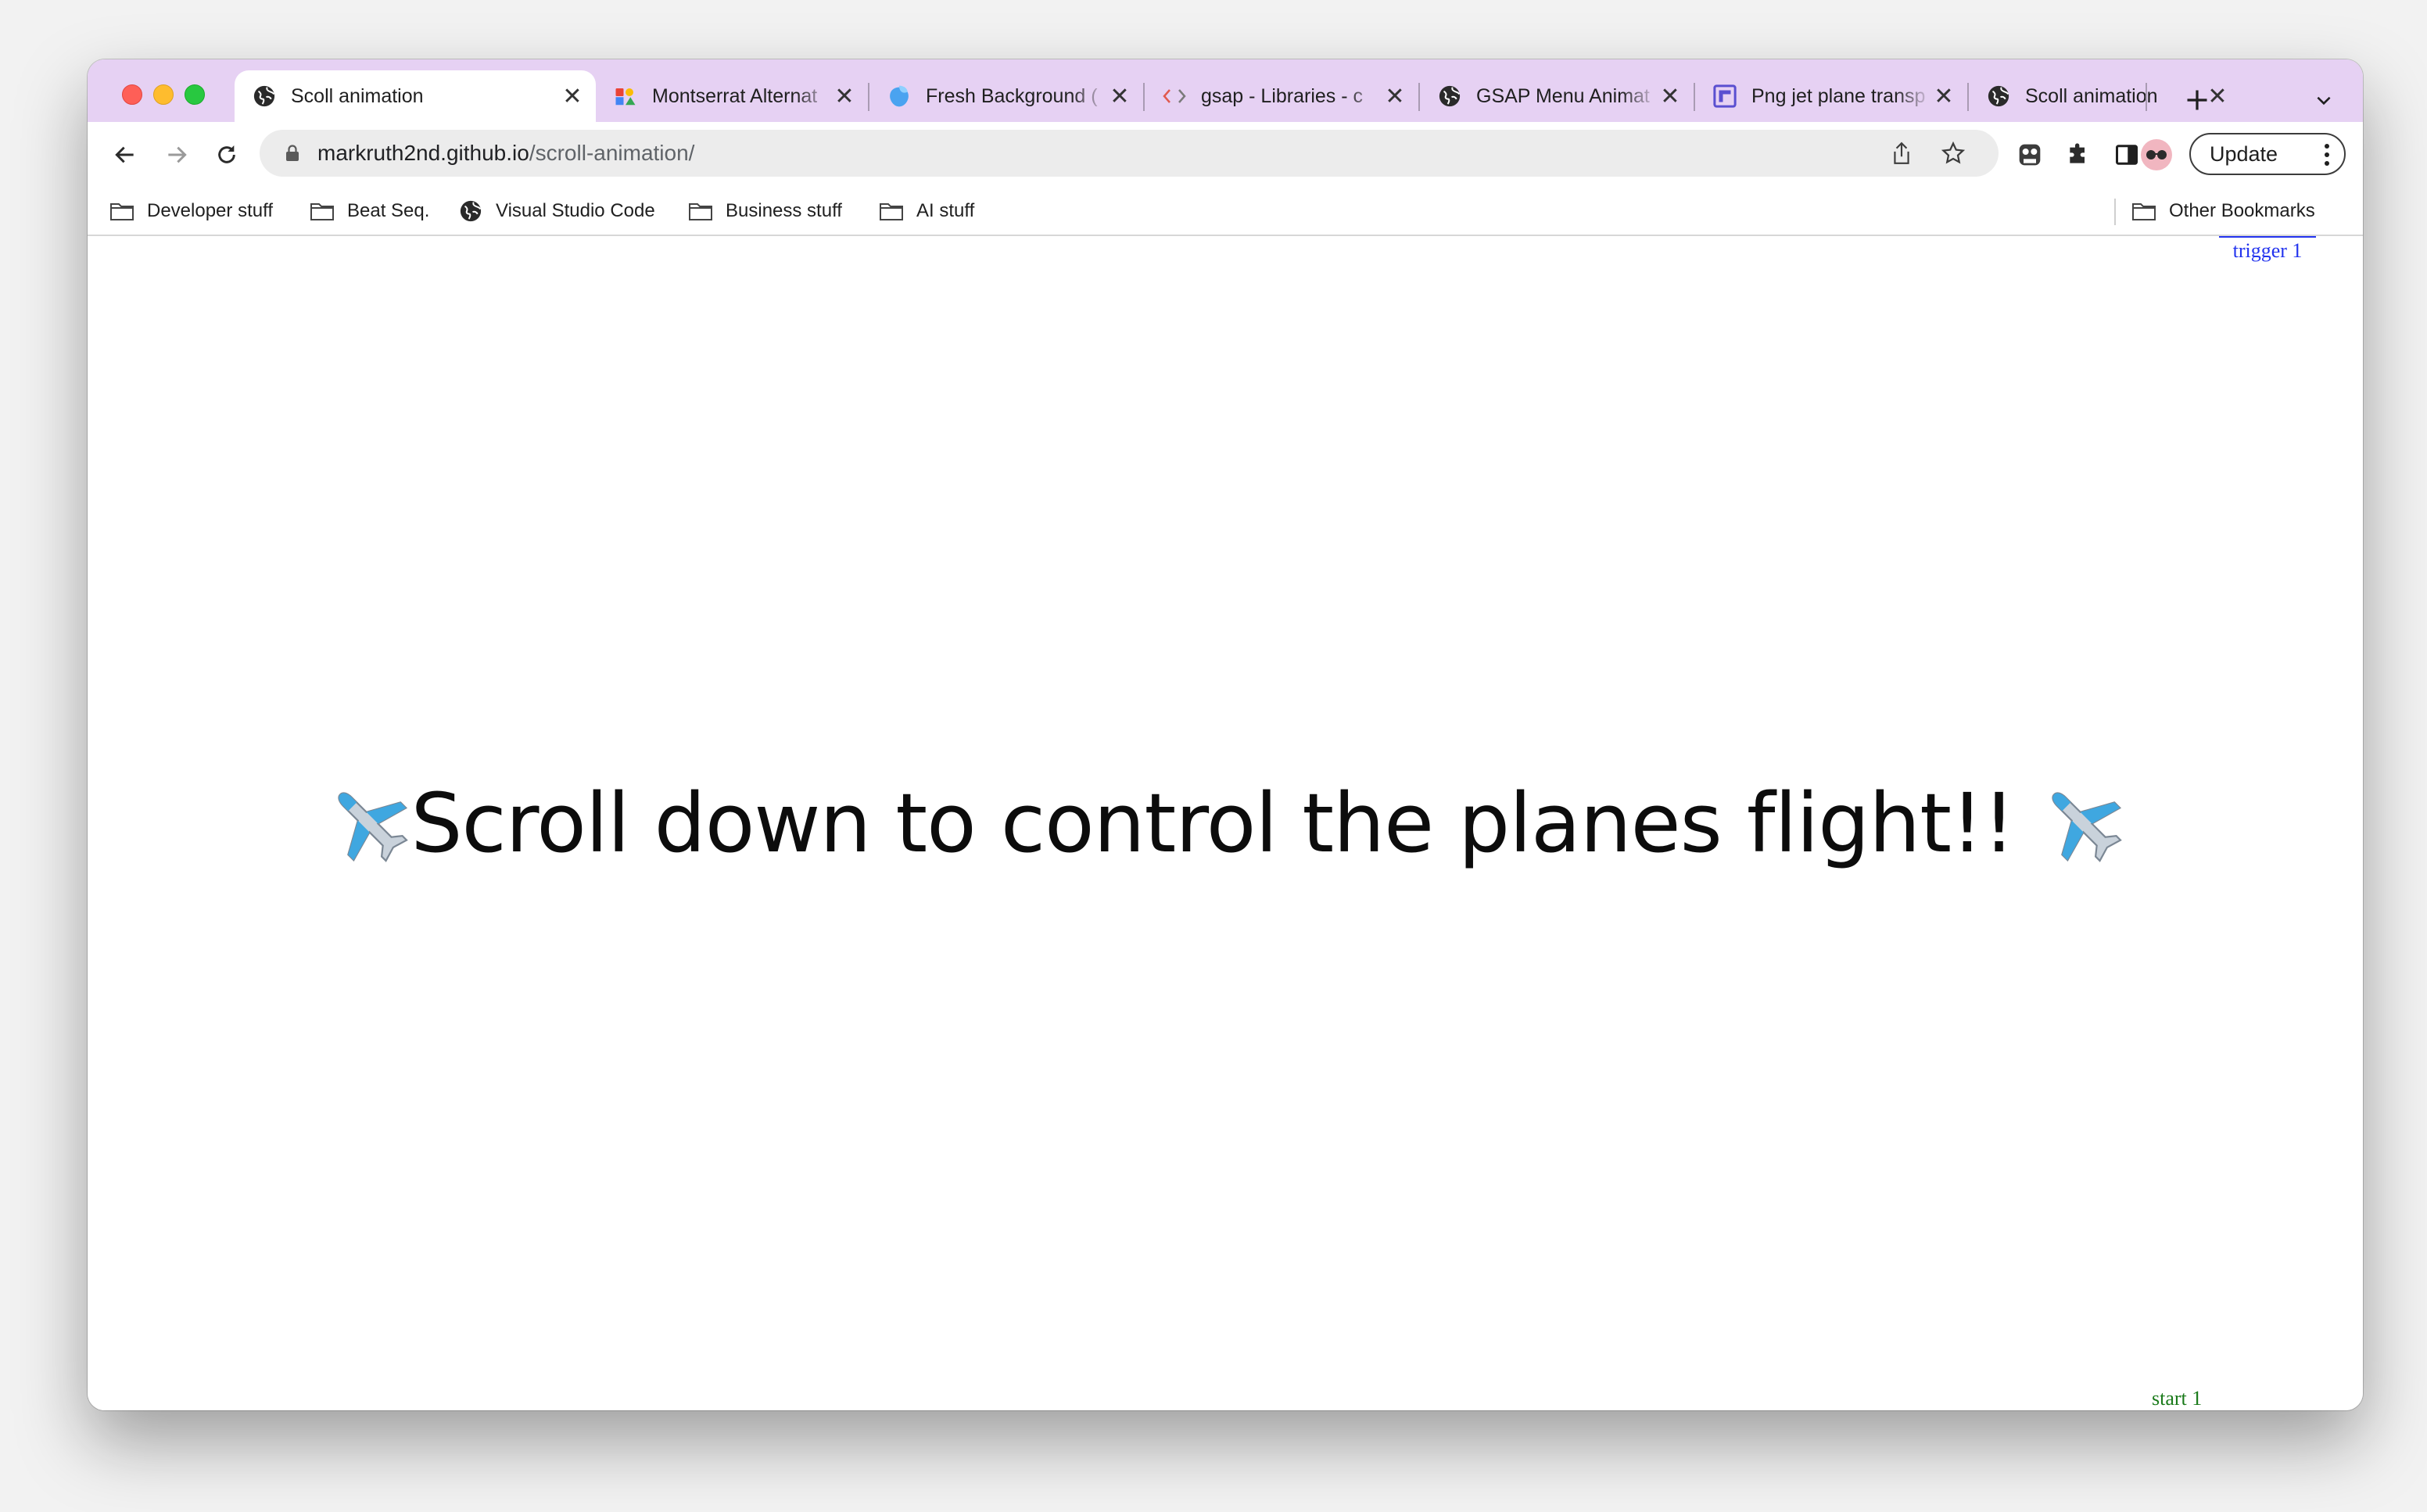 The image size is (2427, 1512). I want to click on tab-search-button, so click(2324, 100).